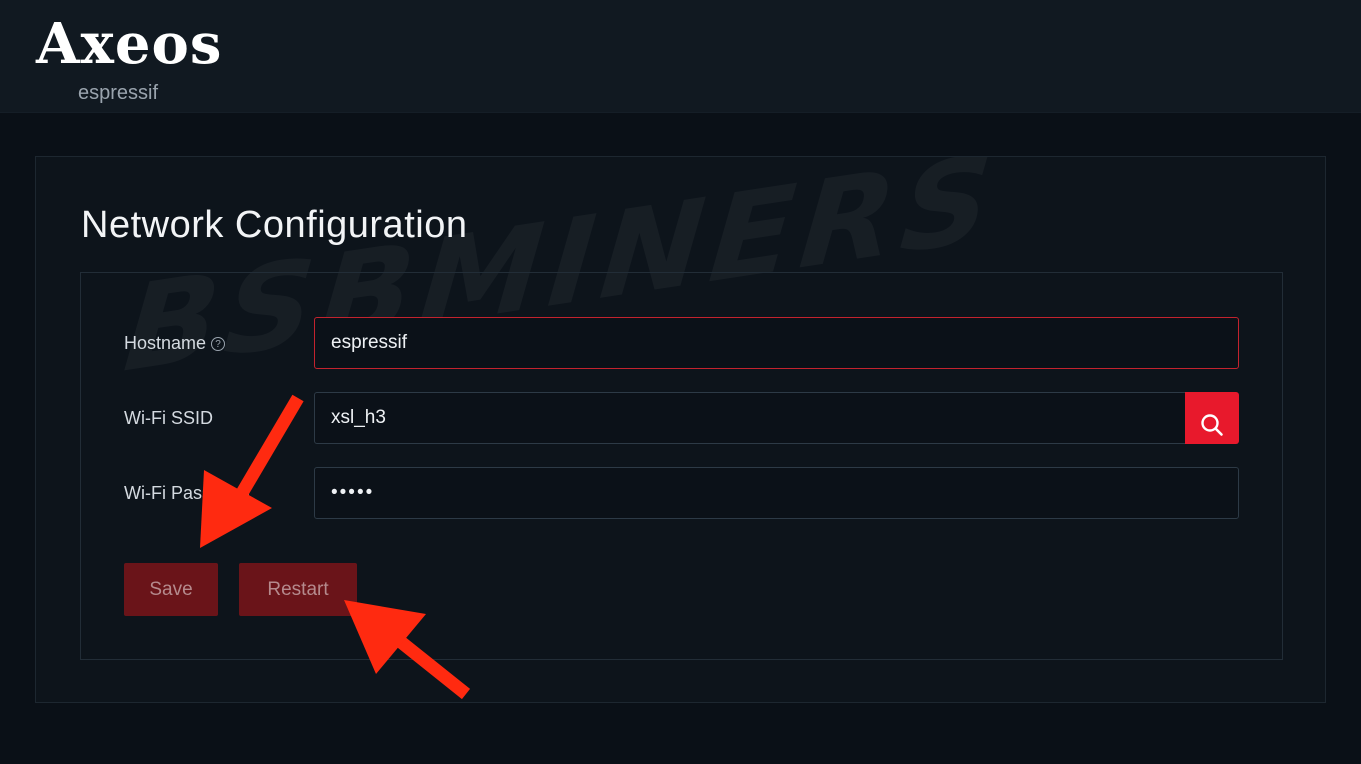  Describe the element at coordinates (274, 225) in the screenshot. I see `page-title: Network Configuration` at that location.